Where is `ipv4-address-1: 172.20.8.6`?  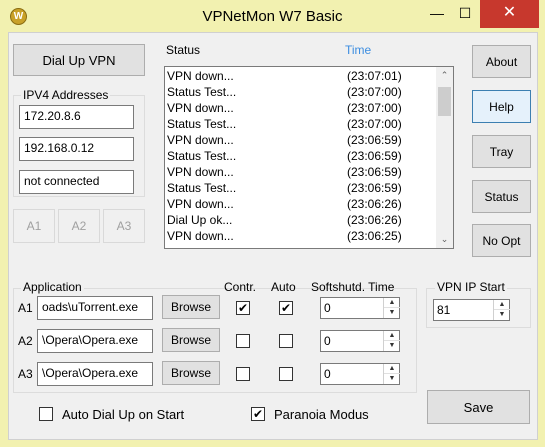 ipv4-address-1: 172.20.8.6 is located at coordinates (76, 117).